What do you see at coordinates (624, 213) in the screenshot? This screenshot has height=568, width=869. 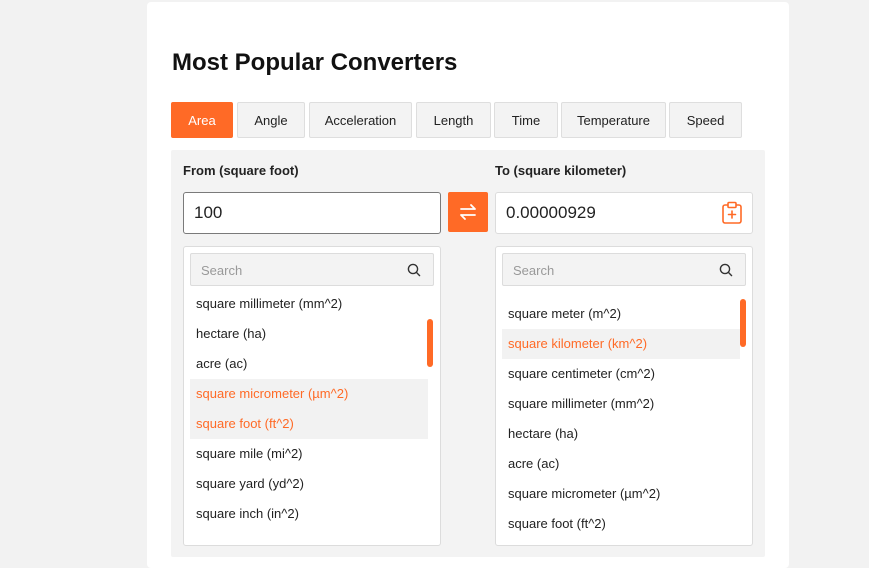 I see `to-value-field: 0.00000929` at bounding box center [624, 213].